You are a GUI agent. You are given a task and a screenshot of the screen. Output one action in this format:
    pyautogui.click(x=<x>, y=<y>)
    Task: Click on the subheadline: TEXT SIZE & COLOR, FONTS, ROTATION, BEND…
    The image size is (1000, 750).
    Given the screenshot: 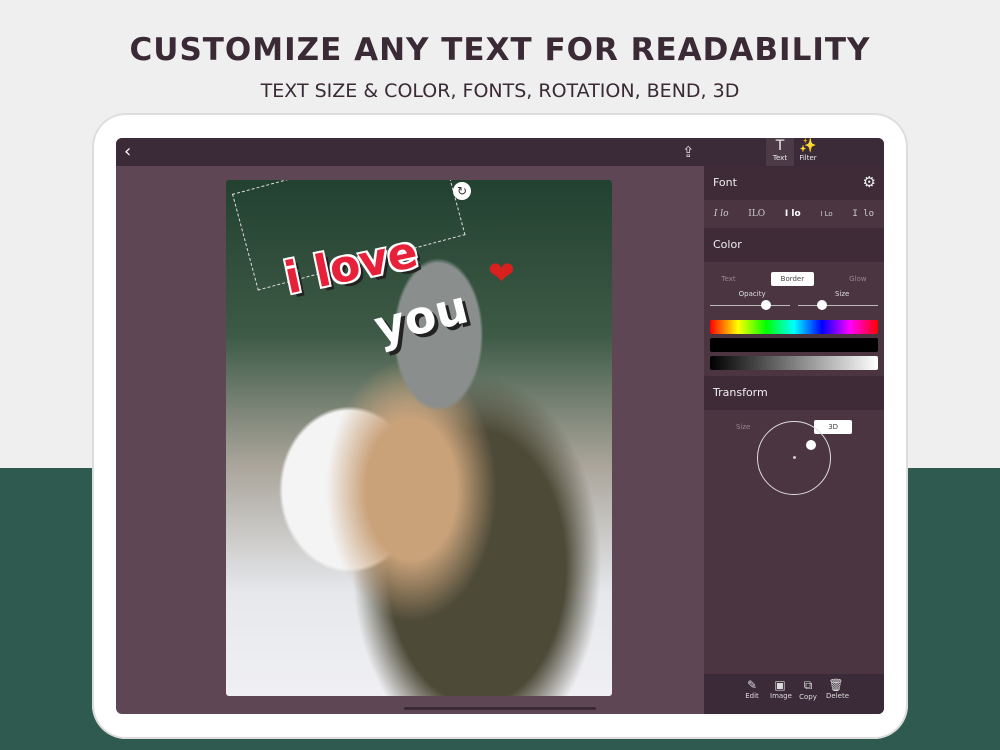 What is the action you would take?
    pyautogui.click(x=500, y=91)
    